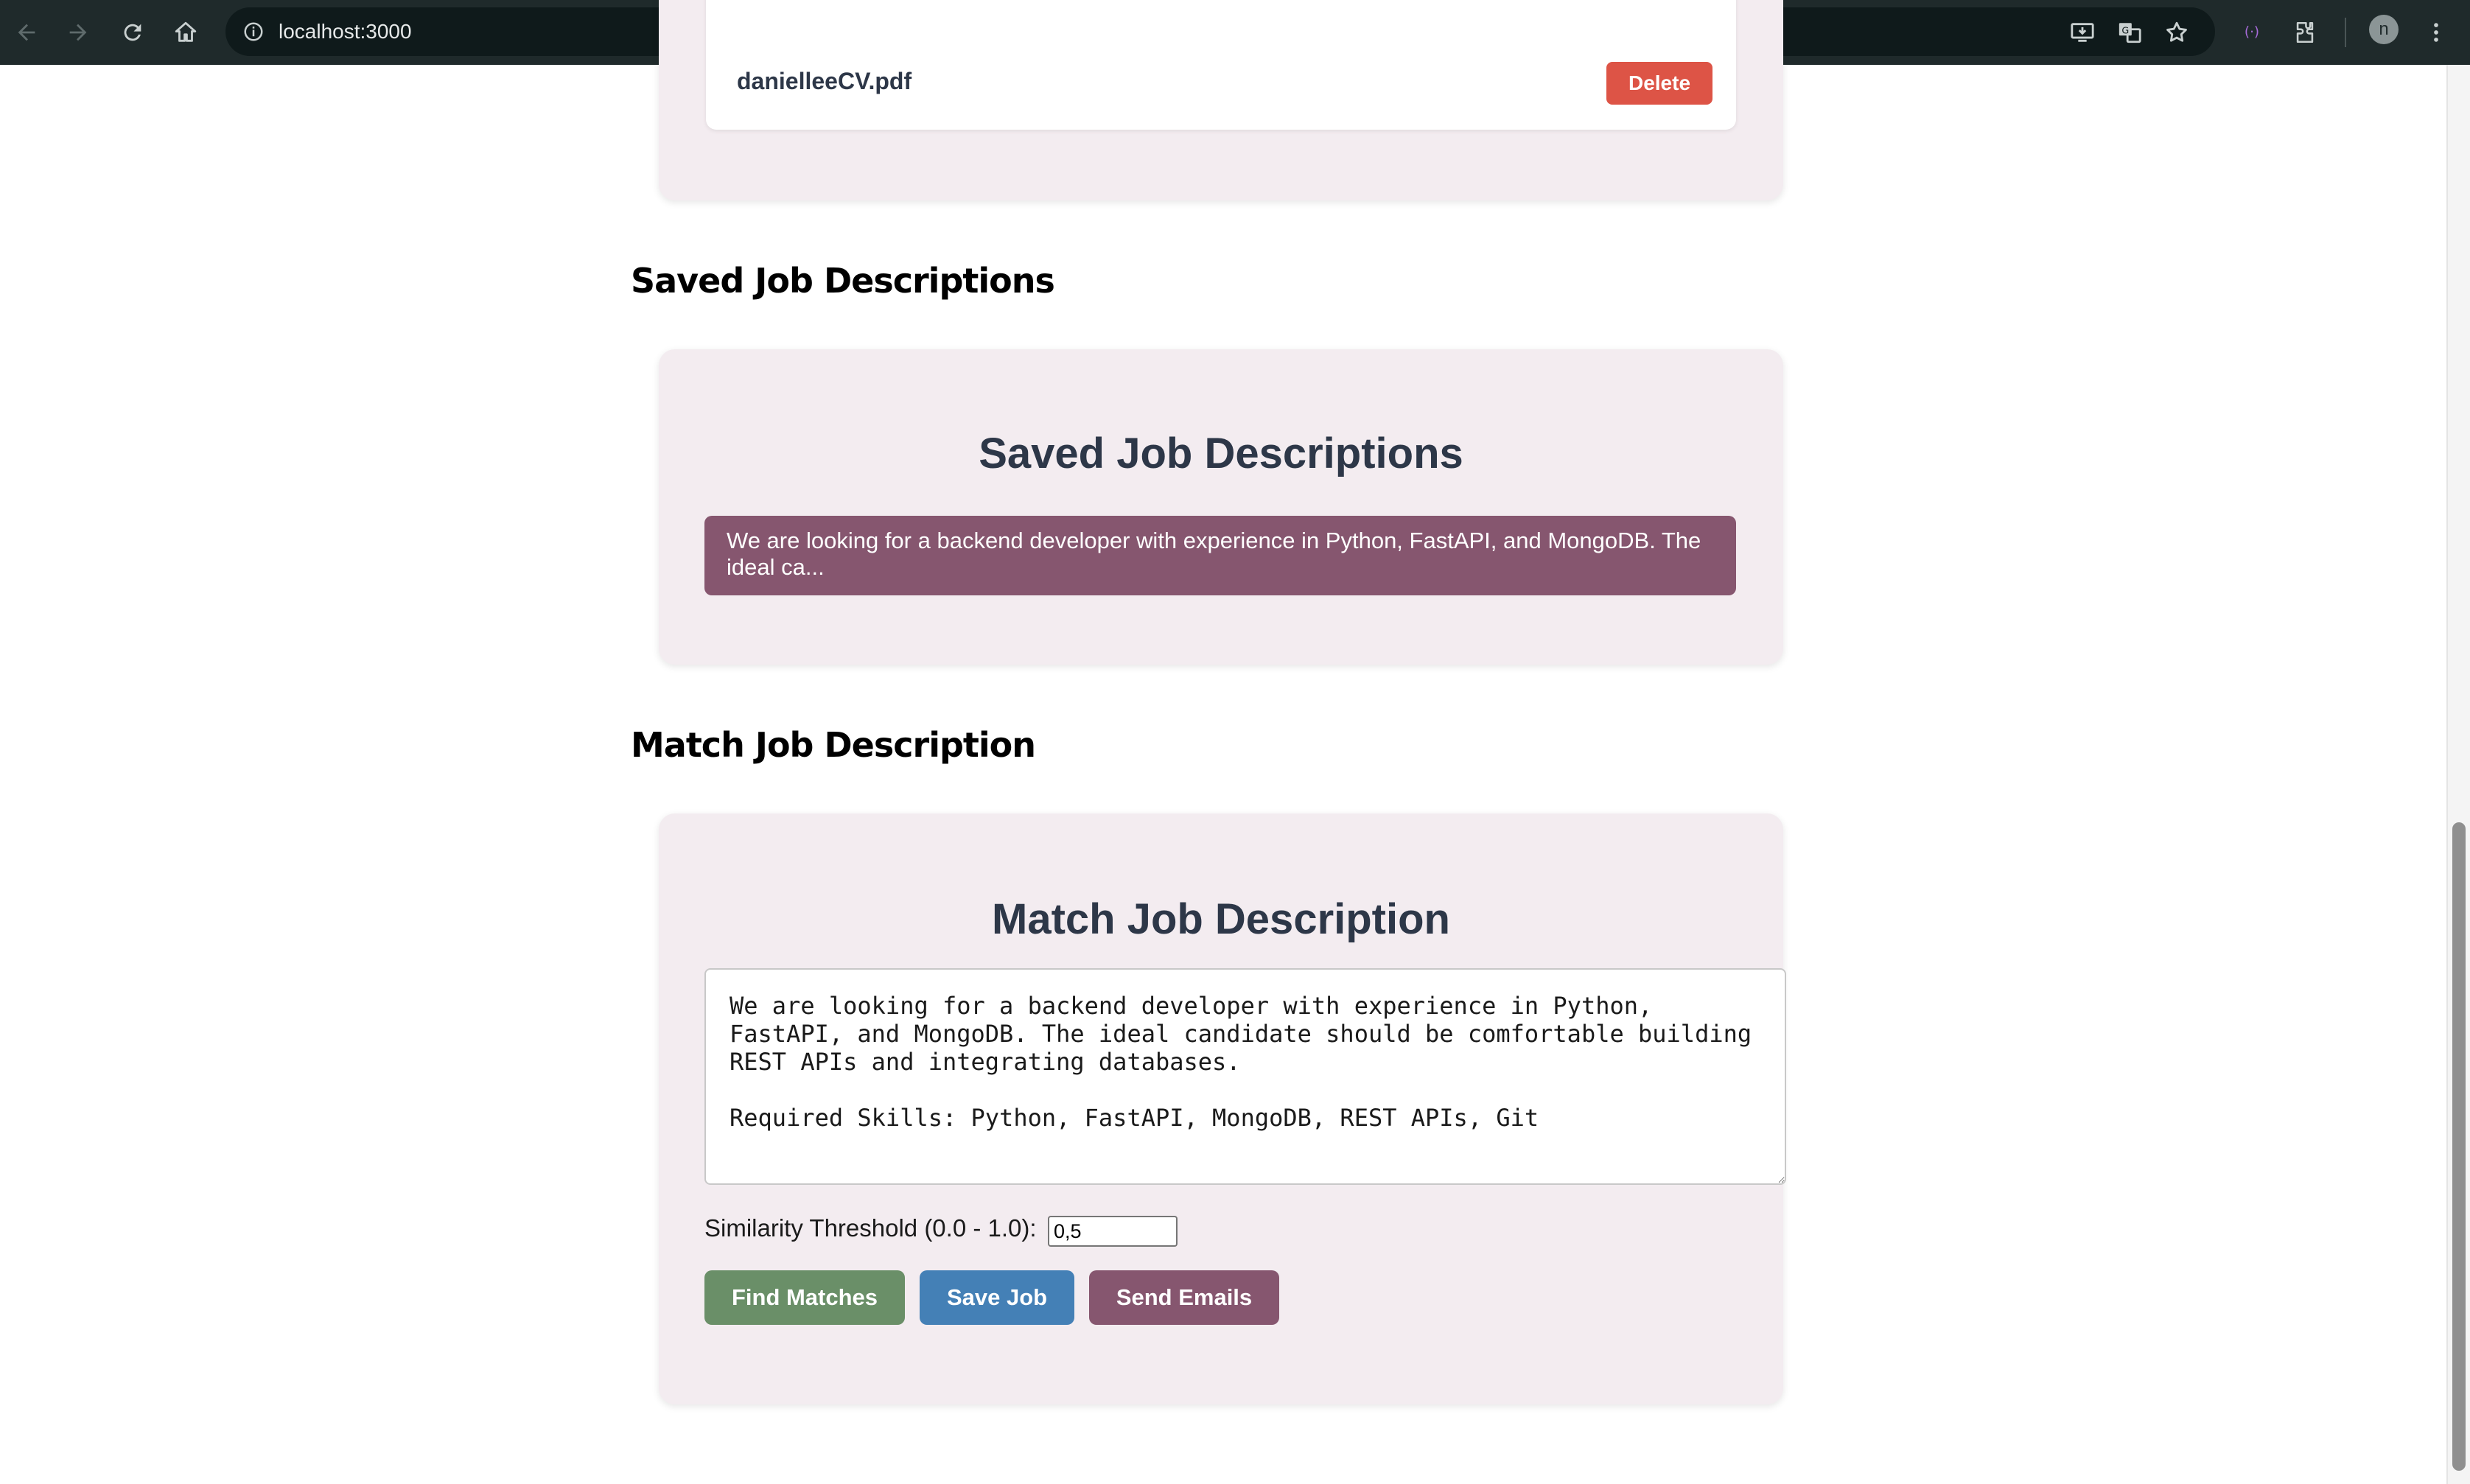  What do you see at coordinates (2176, 32) in the screenshot?
I see `bookmark-star-icon` at bounding box center [2176, 32].